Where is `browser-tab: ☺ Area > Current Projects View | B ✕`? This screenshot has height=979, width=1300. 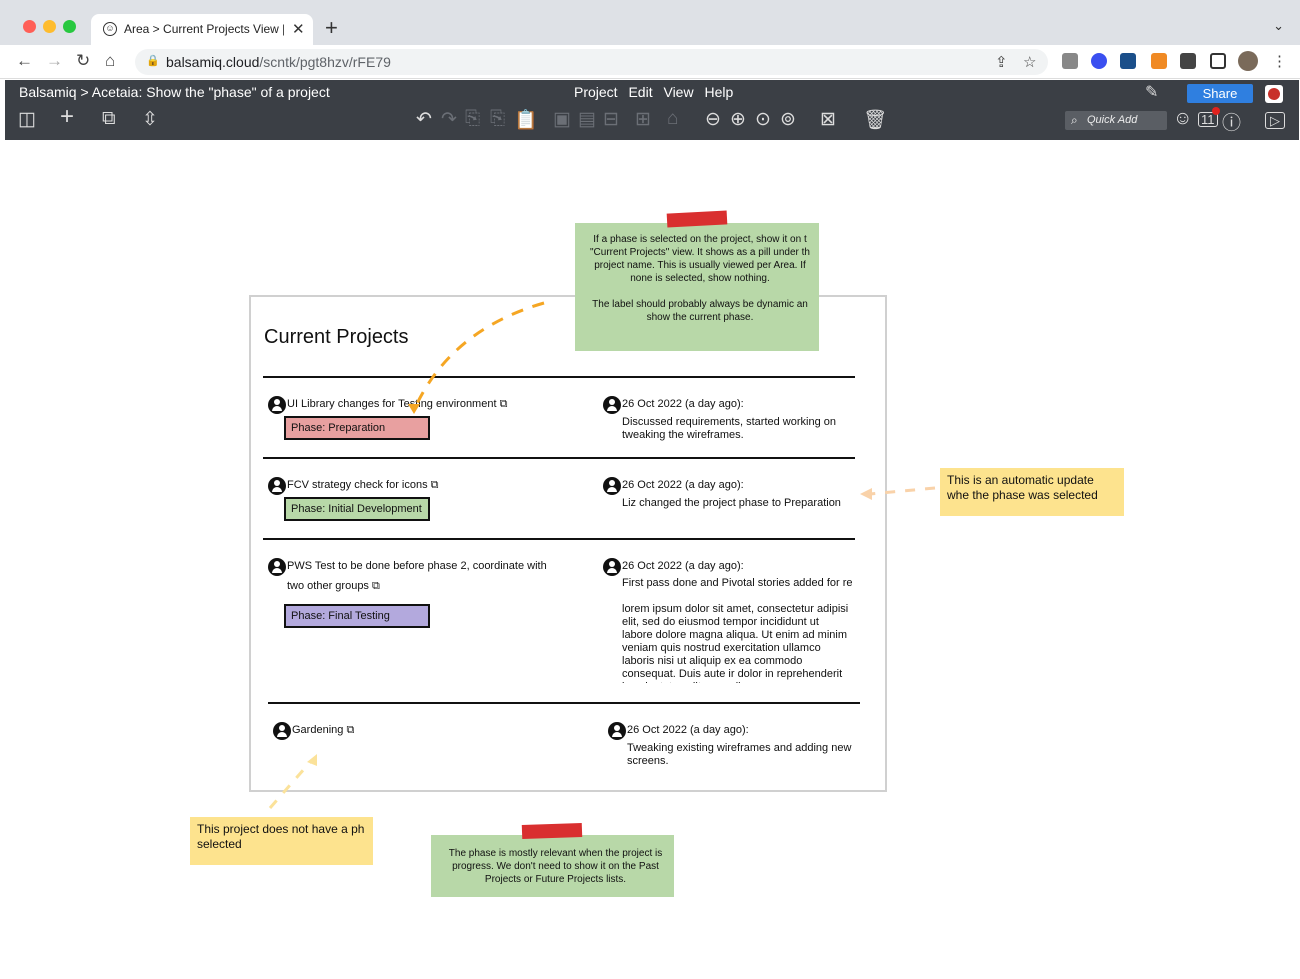
browser-tab: ☺ Area > Current Projects View | B ✕ is located at coordinates (202, 29).